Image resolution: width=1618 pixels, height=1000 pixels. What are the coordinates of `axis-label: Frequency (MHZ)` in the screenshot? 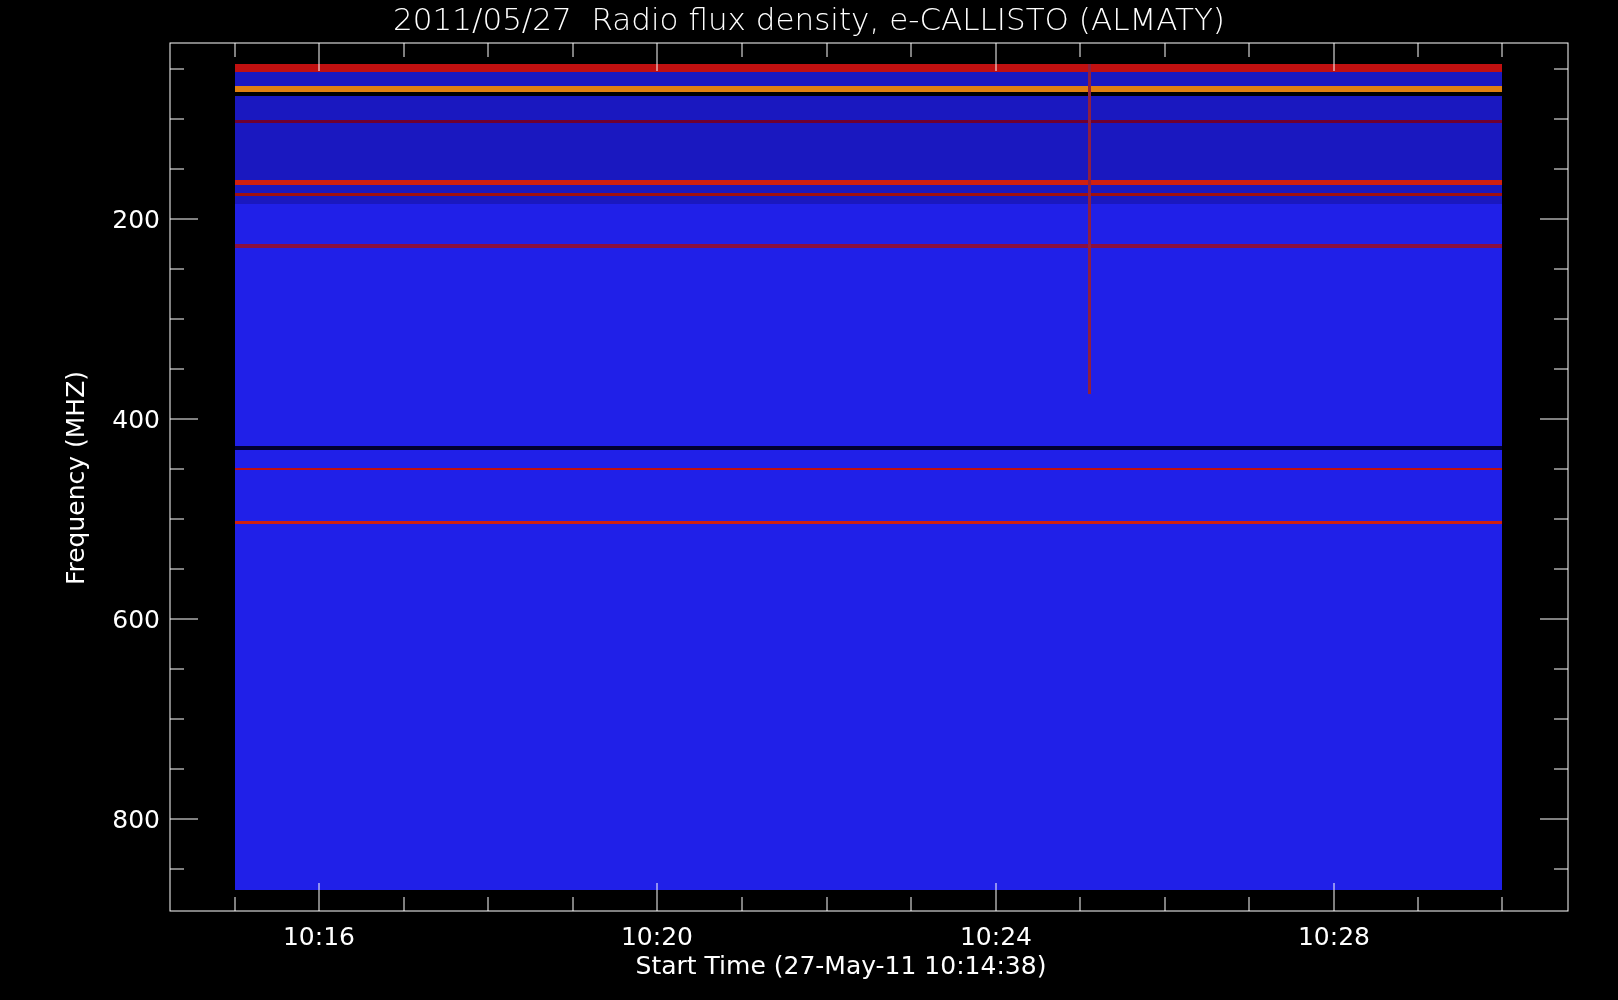 It's located at (75, 478).